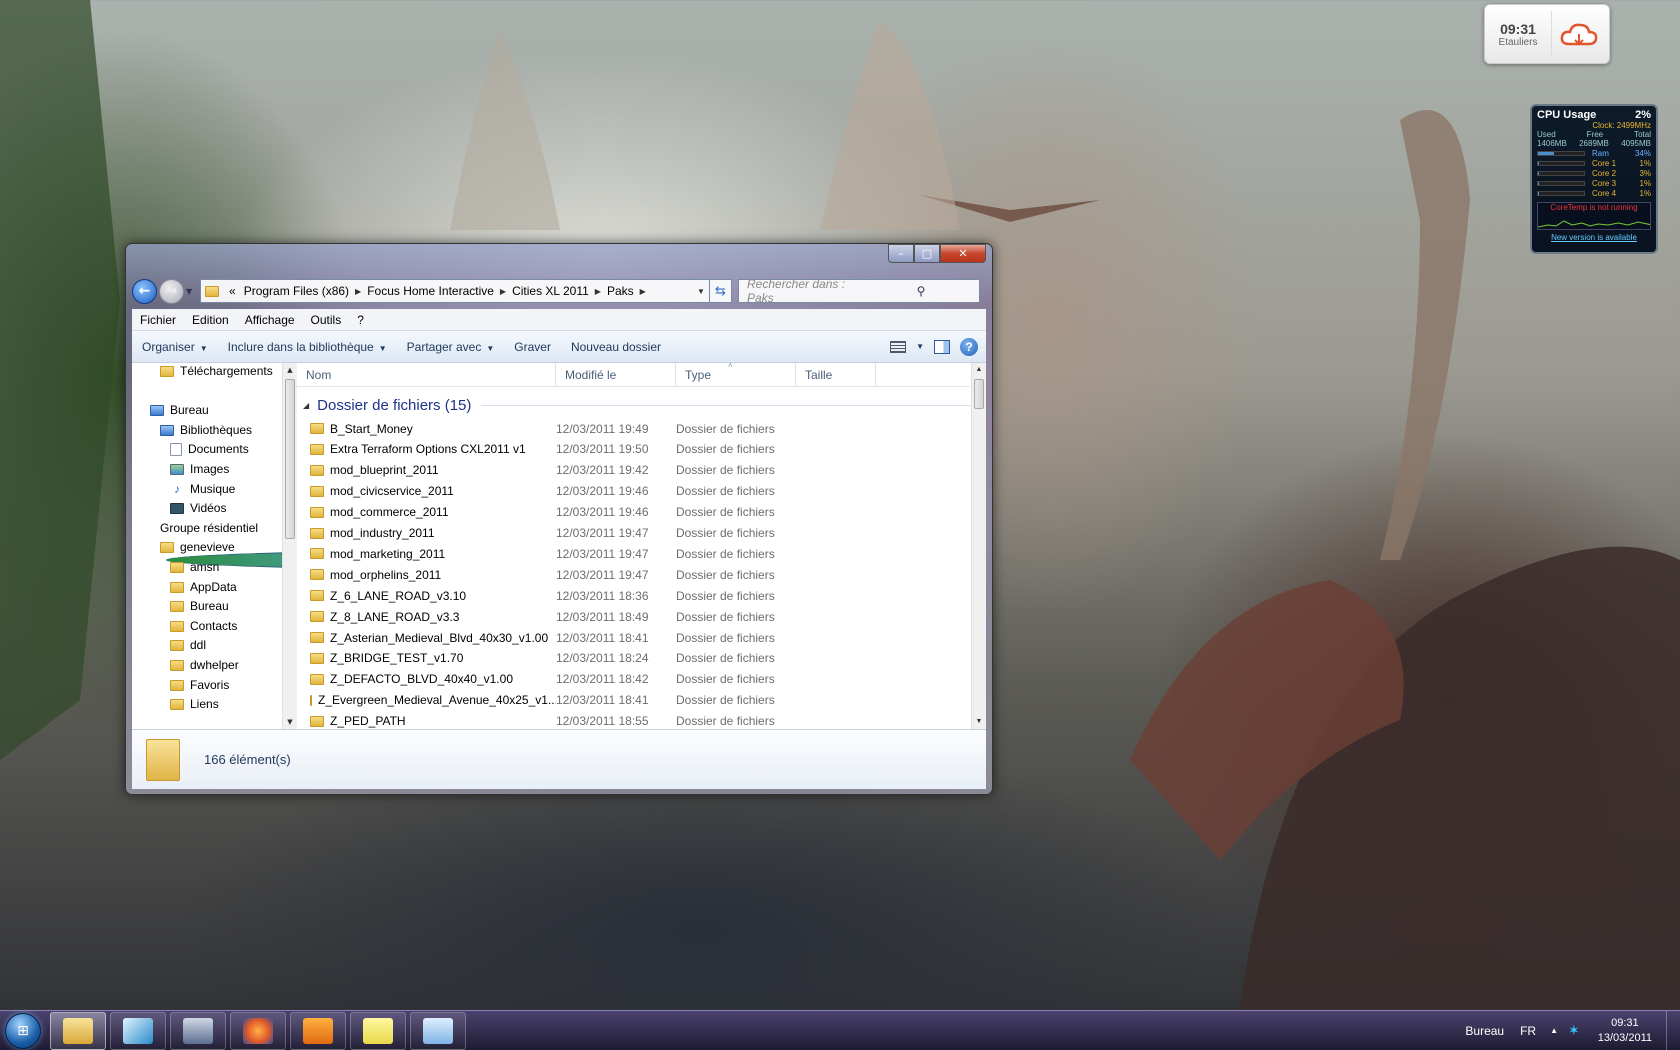 This screenshot has width=1680, height=1050. Describe the element at coordinates (232, 291) in the screenshot. I see `address-overflow: «` at that location.